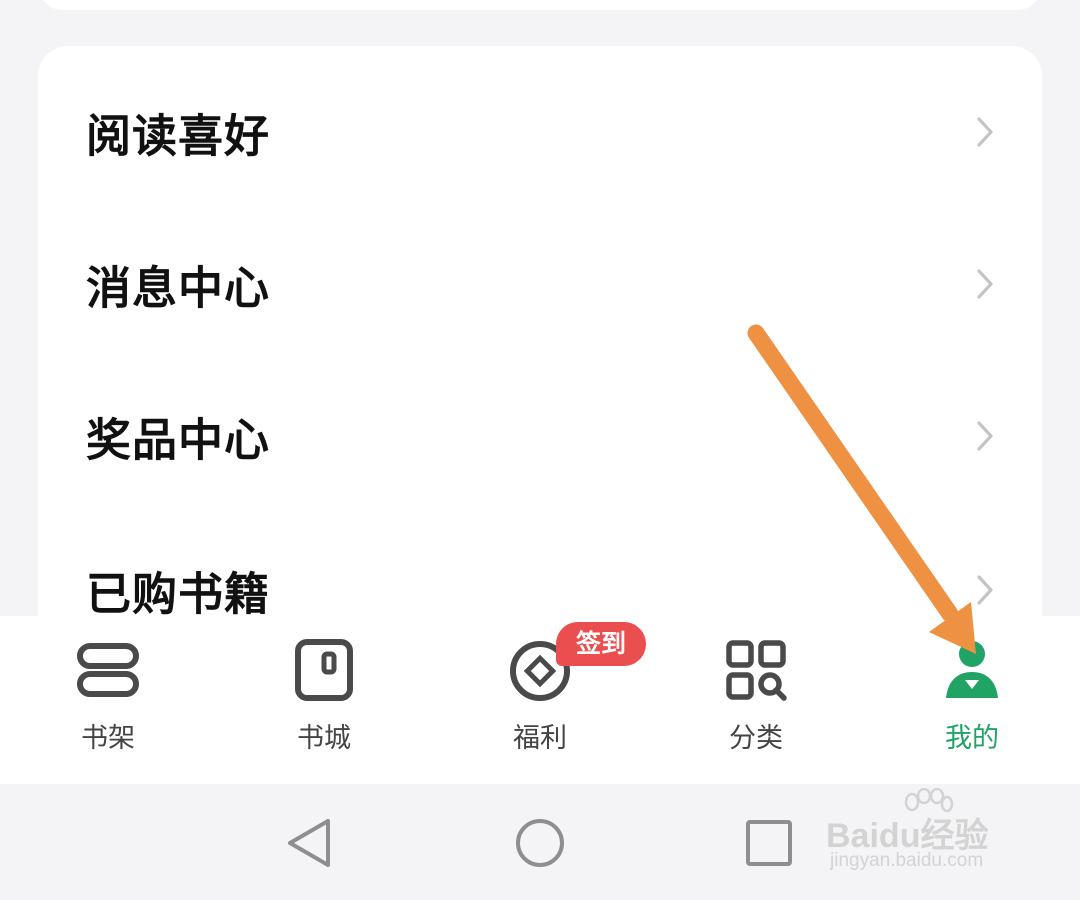  Describe the element at coordinates (108, 670) in the screenshot. I see `bookshelf-icon` at that location.